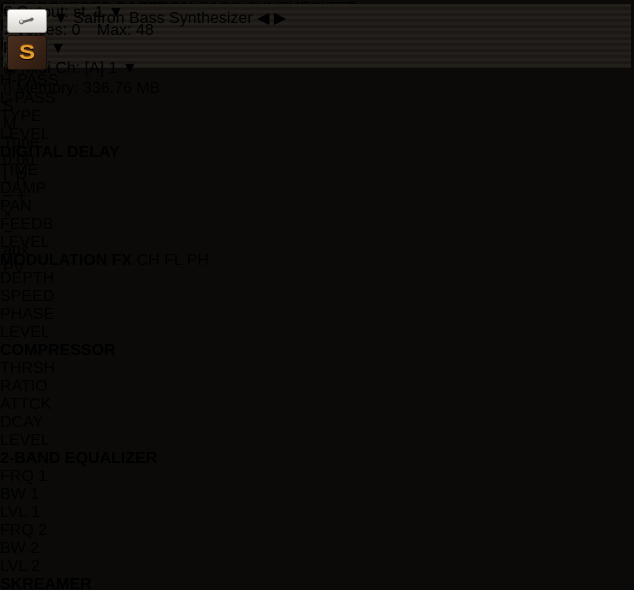 Image resolution: width=634 pixels, height=590 pixels. What do you see at coordinates (317, 531) in the screenshot?
I see `knob-frq-2: FRQ 2` at bounding box center [317, 531].